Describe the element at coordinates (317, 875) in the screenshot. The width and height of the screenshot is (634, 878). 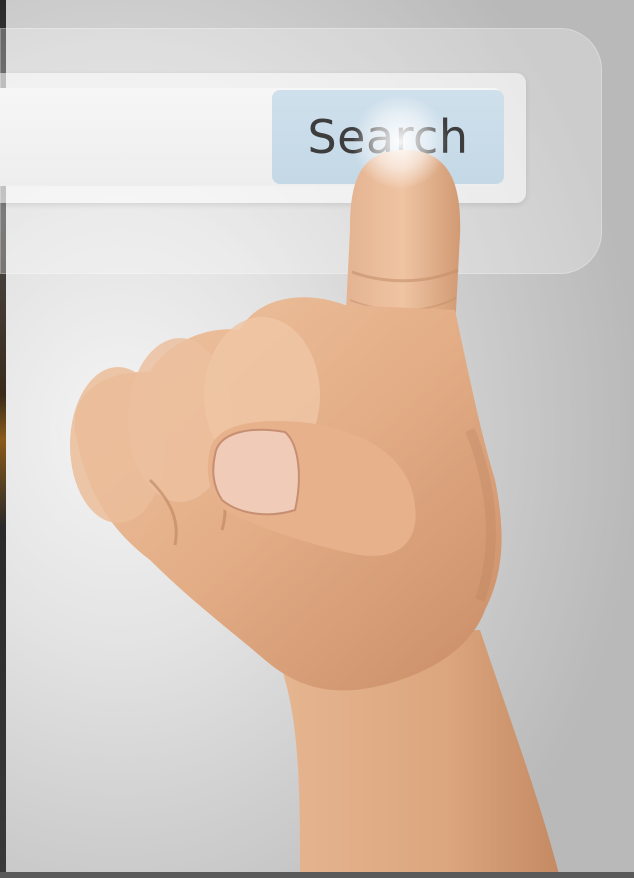
I see `bottom-edge-strip` at that location.